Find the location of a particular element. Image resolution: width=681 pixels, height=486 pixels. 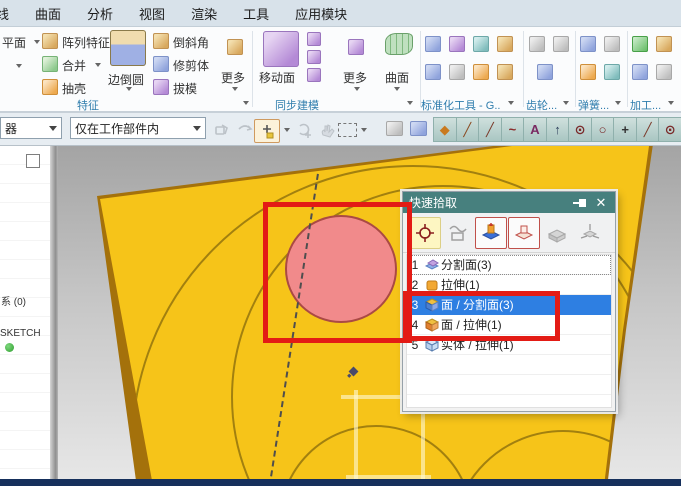

snap-endpoint-icon: ╱ is located at coordinates (467, 129).